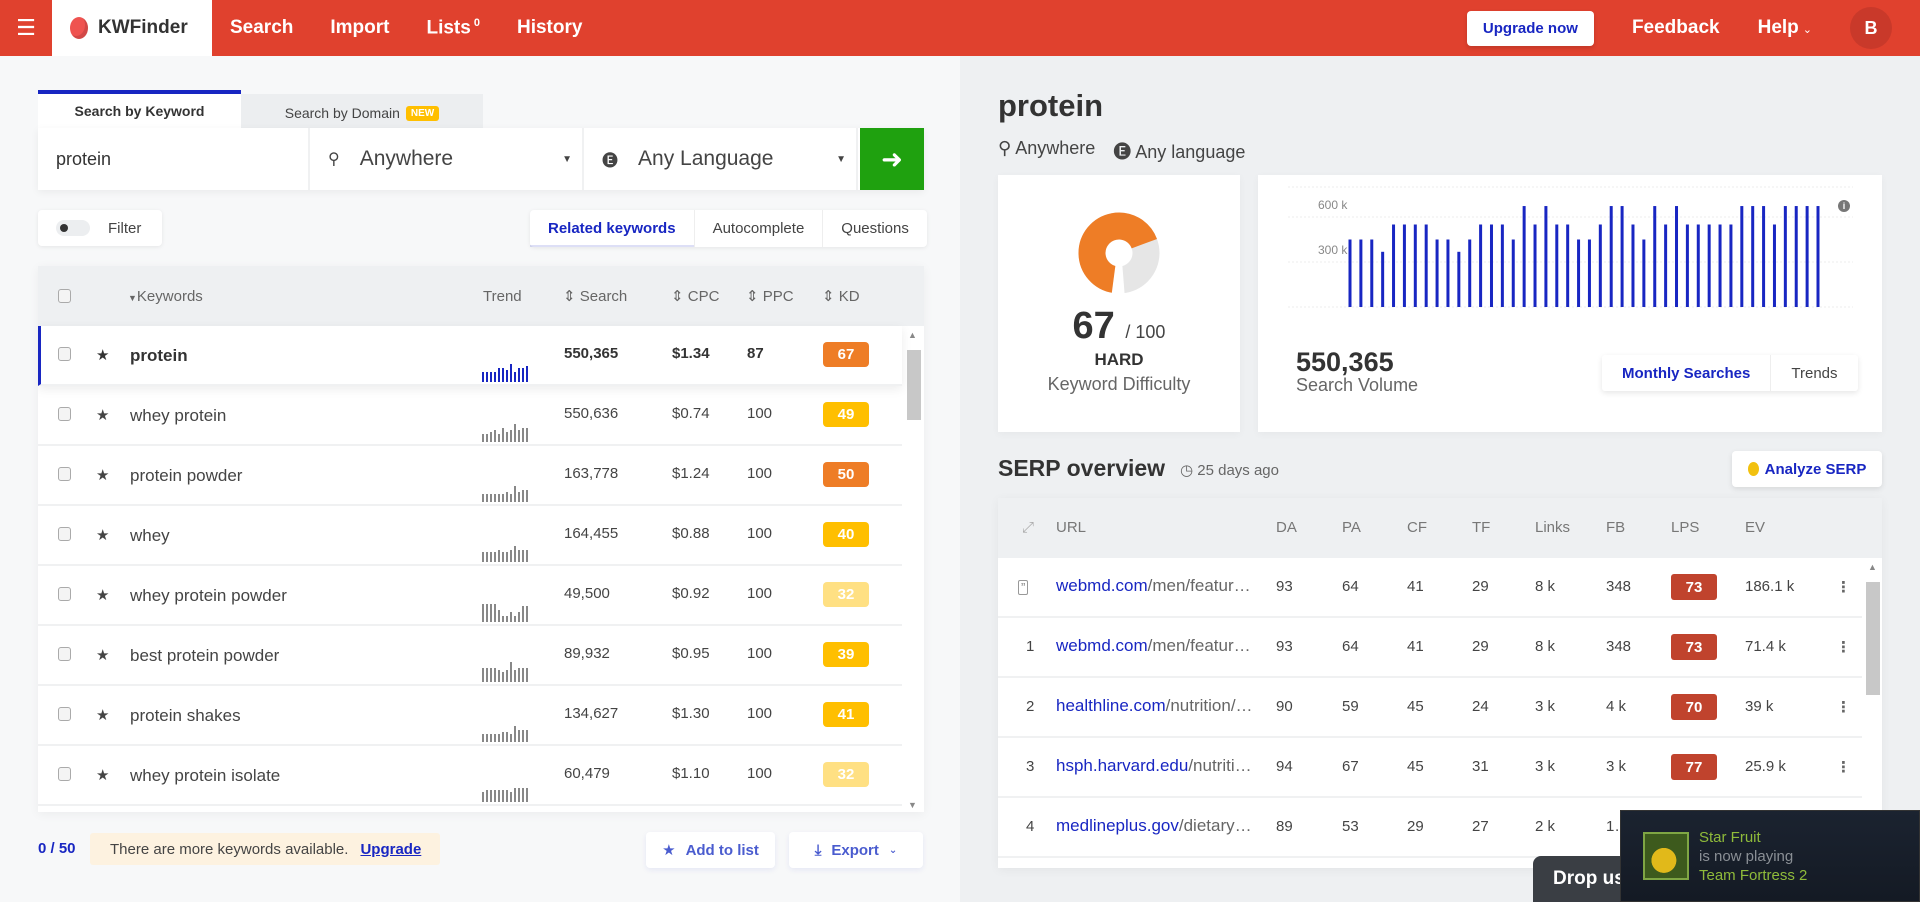  What do you see at coordinates (913, 569) in the screenshot?
I see `keywords-scrollbar: ▲ ▼` at bounding box center [913, 569].